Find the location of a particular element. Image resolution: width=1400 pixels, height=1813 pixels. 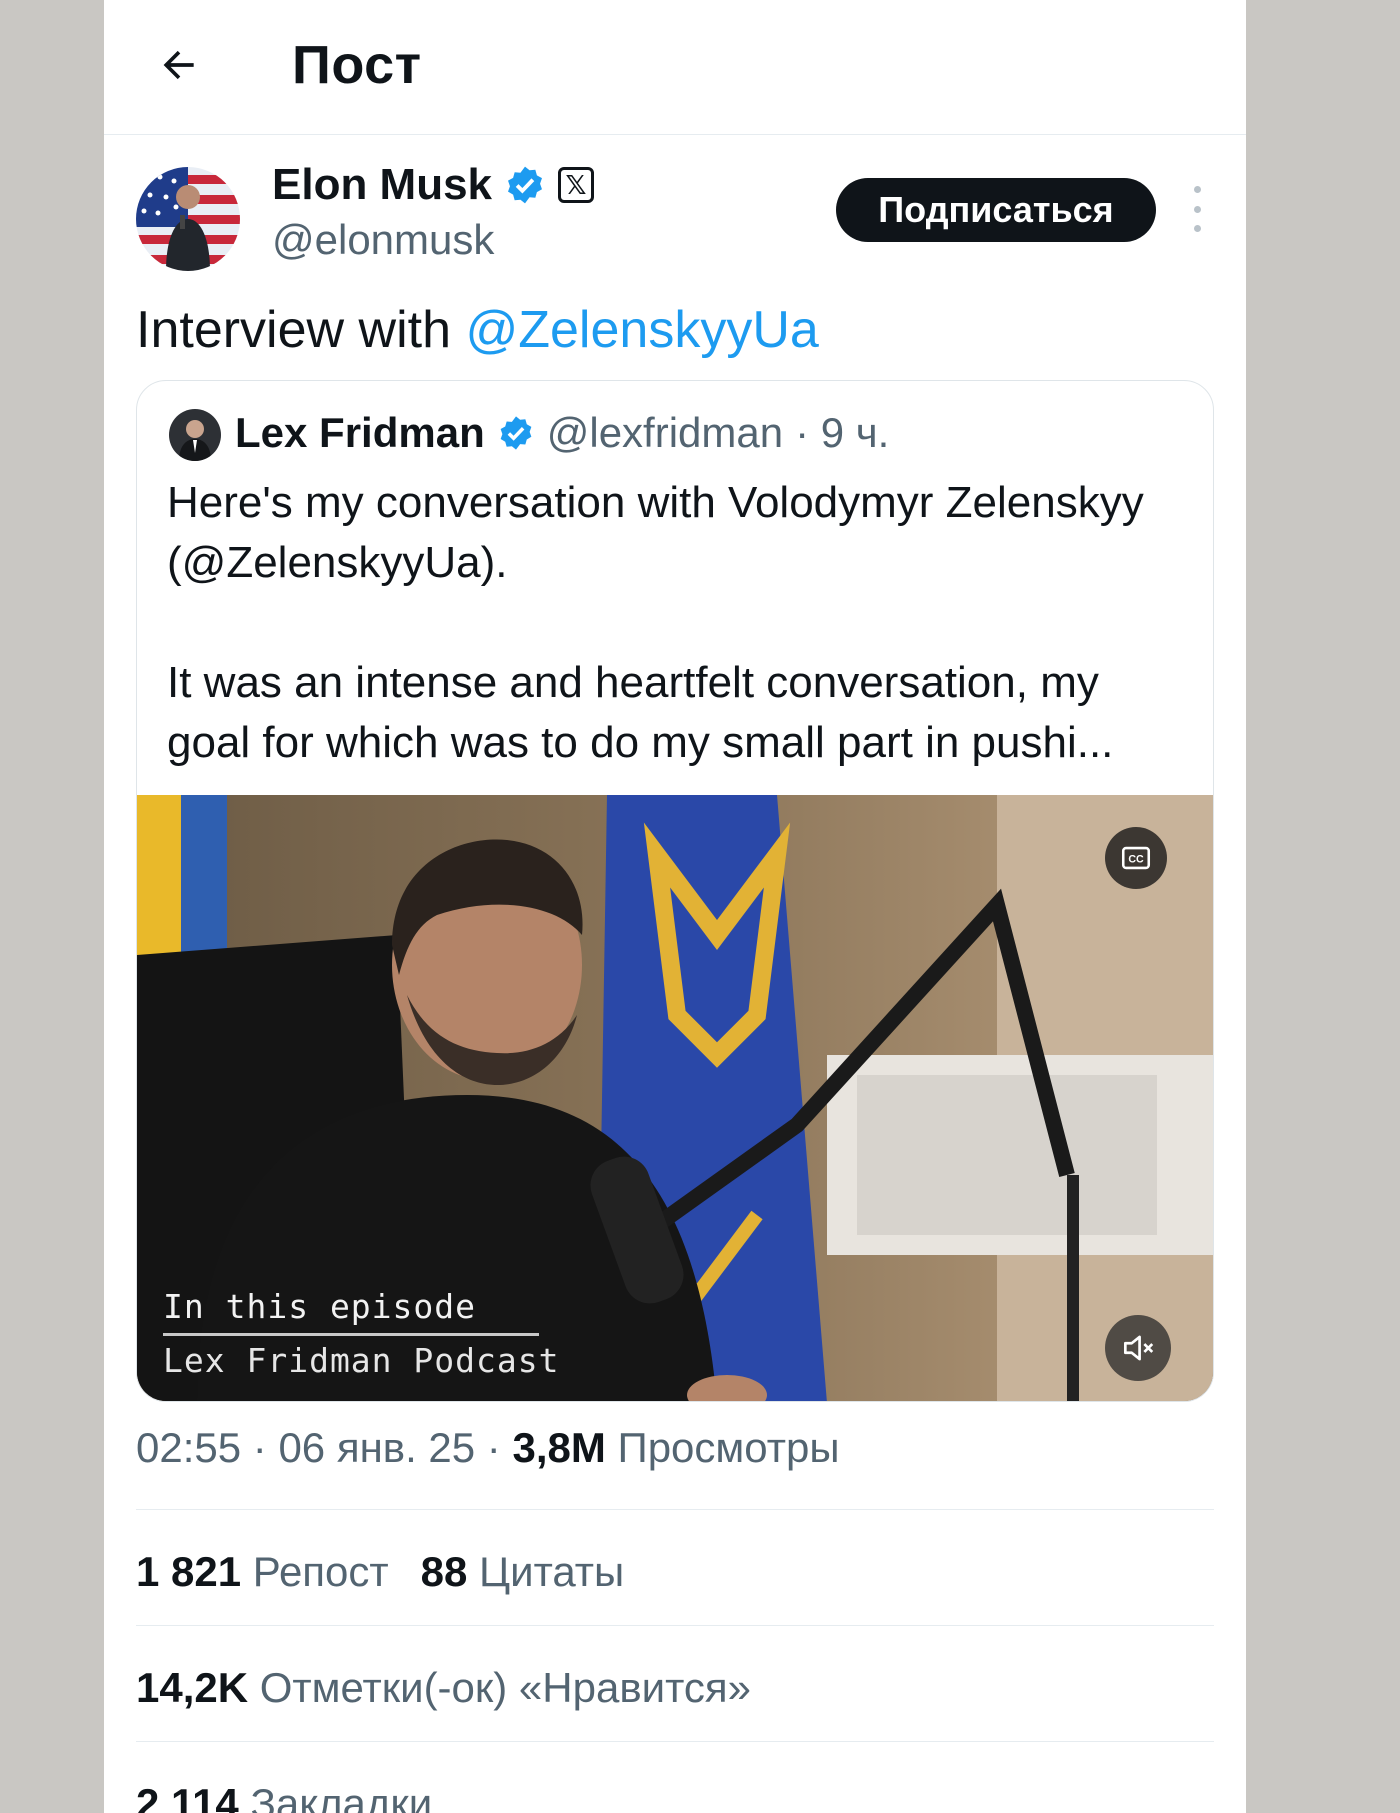

author-avatar is located at coordinates (188, 219).